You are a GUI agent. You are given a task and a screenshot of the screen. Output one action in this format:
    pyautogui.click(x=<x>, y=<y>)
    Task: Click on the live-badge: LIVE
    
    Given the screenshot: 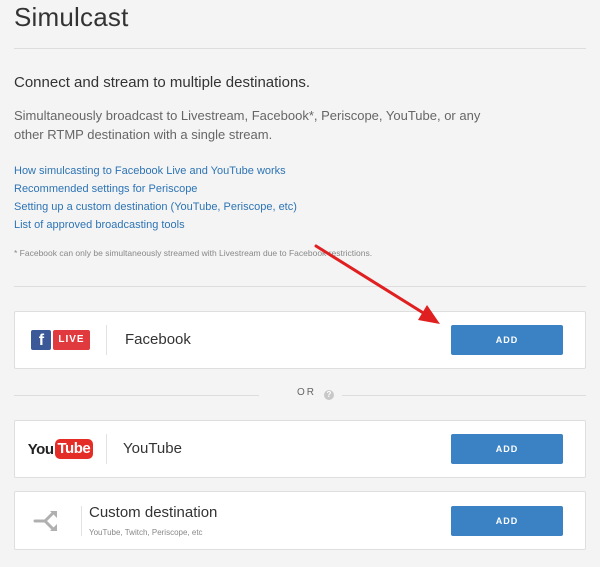 What is the action you would take?
    pyautogui.click(x=71, y=340)
    